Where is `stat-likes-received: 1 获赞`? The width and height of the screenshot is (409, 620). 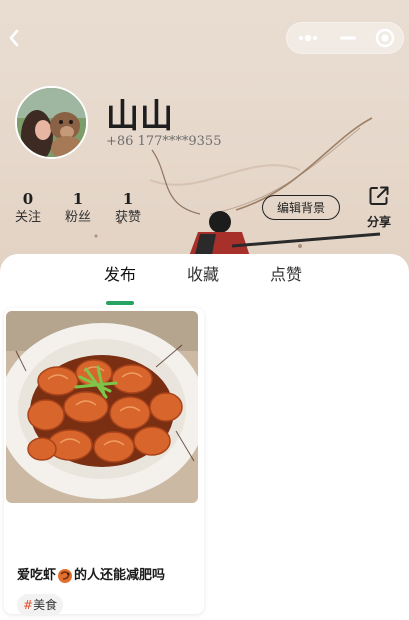 stat-likes-received: 1 获赞 is located at coordinates (128, 208).